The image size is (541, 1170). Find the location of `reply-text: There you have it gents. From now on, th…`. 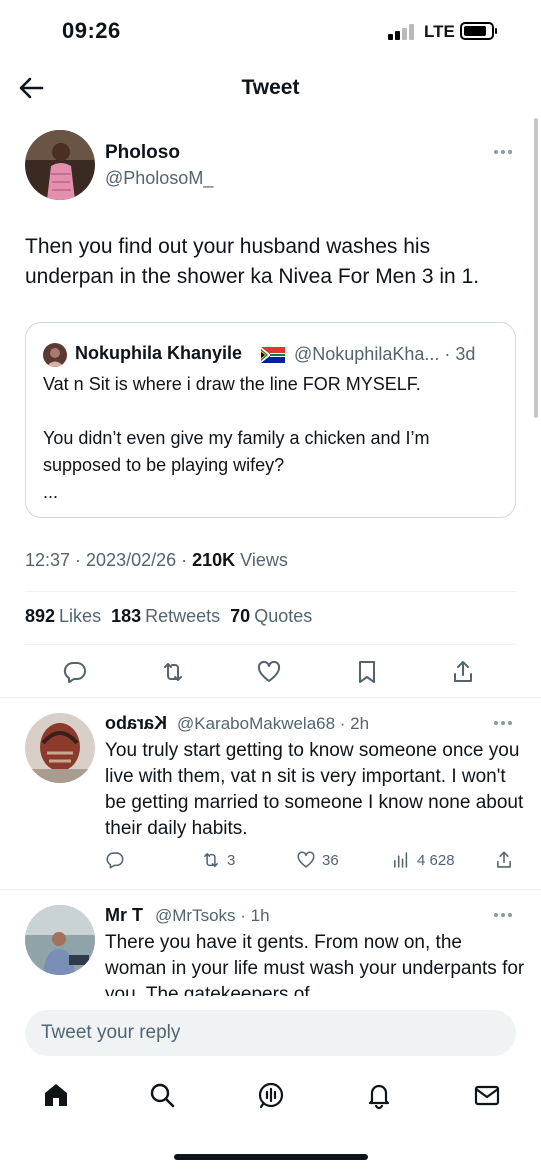

reply-text: There you have it gents. From now on, th… is located at coordinates (315, 964).